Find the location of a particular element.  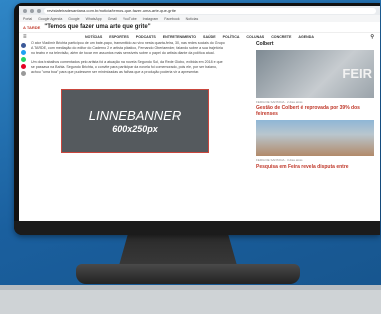

banner-label: LINNEBANNER is located at coordinates (135, 115).